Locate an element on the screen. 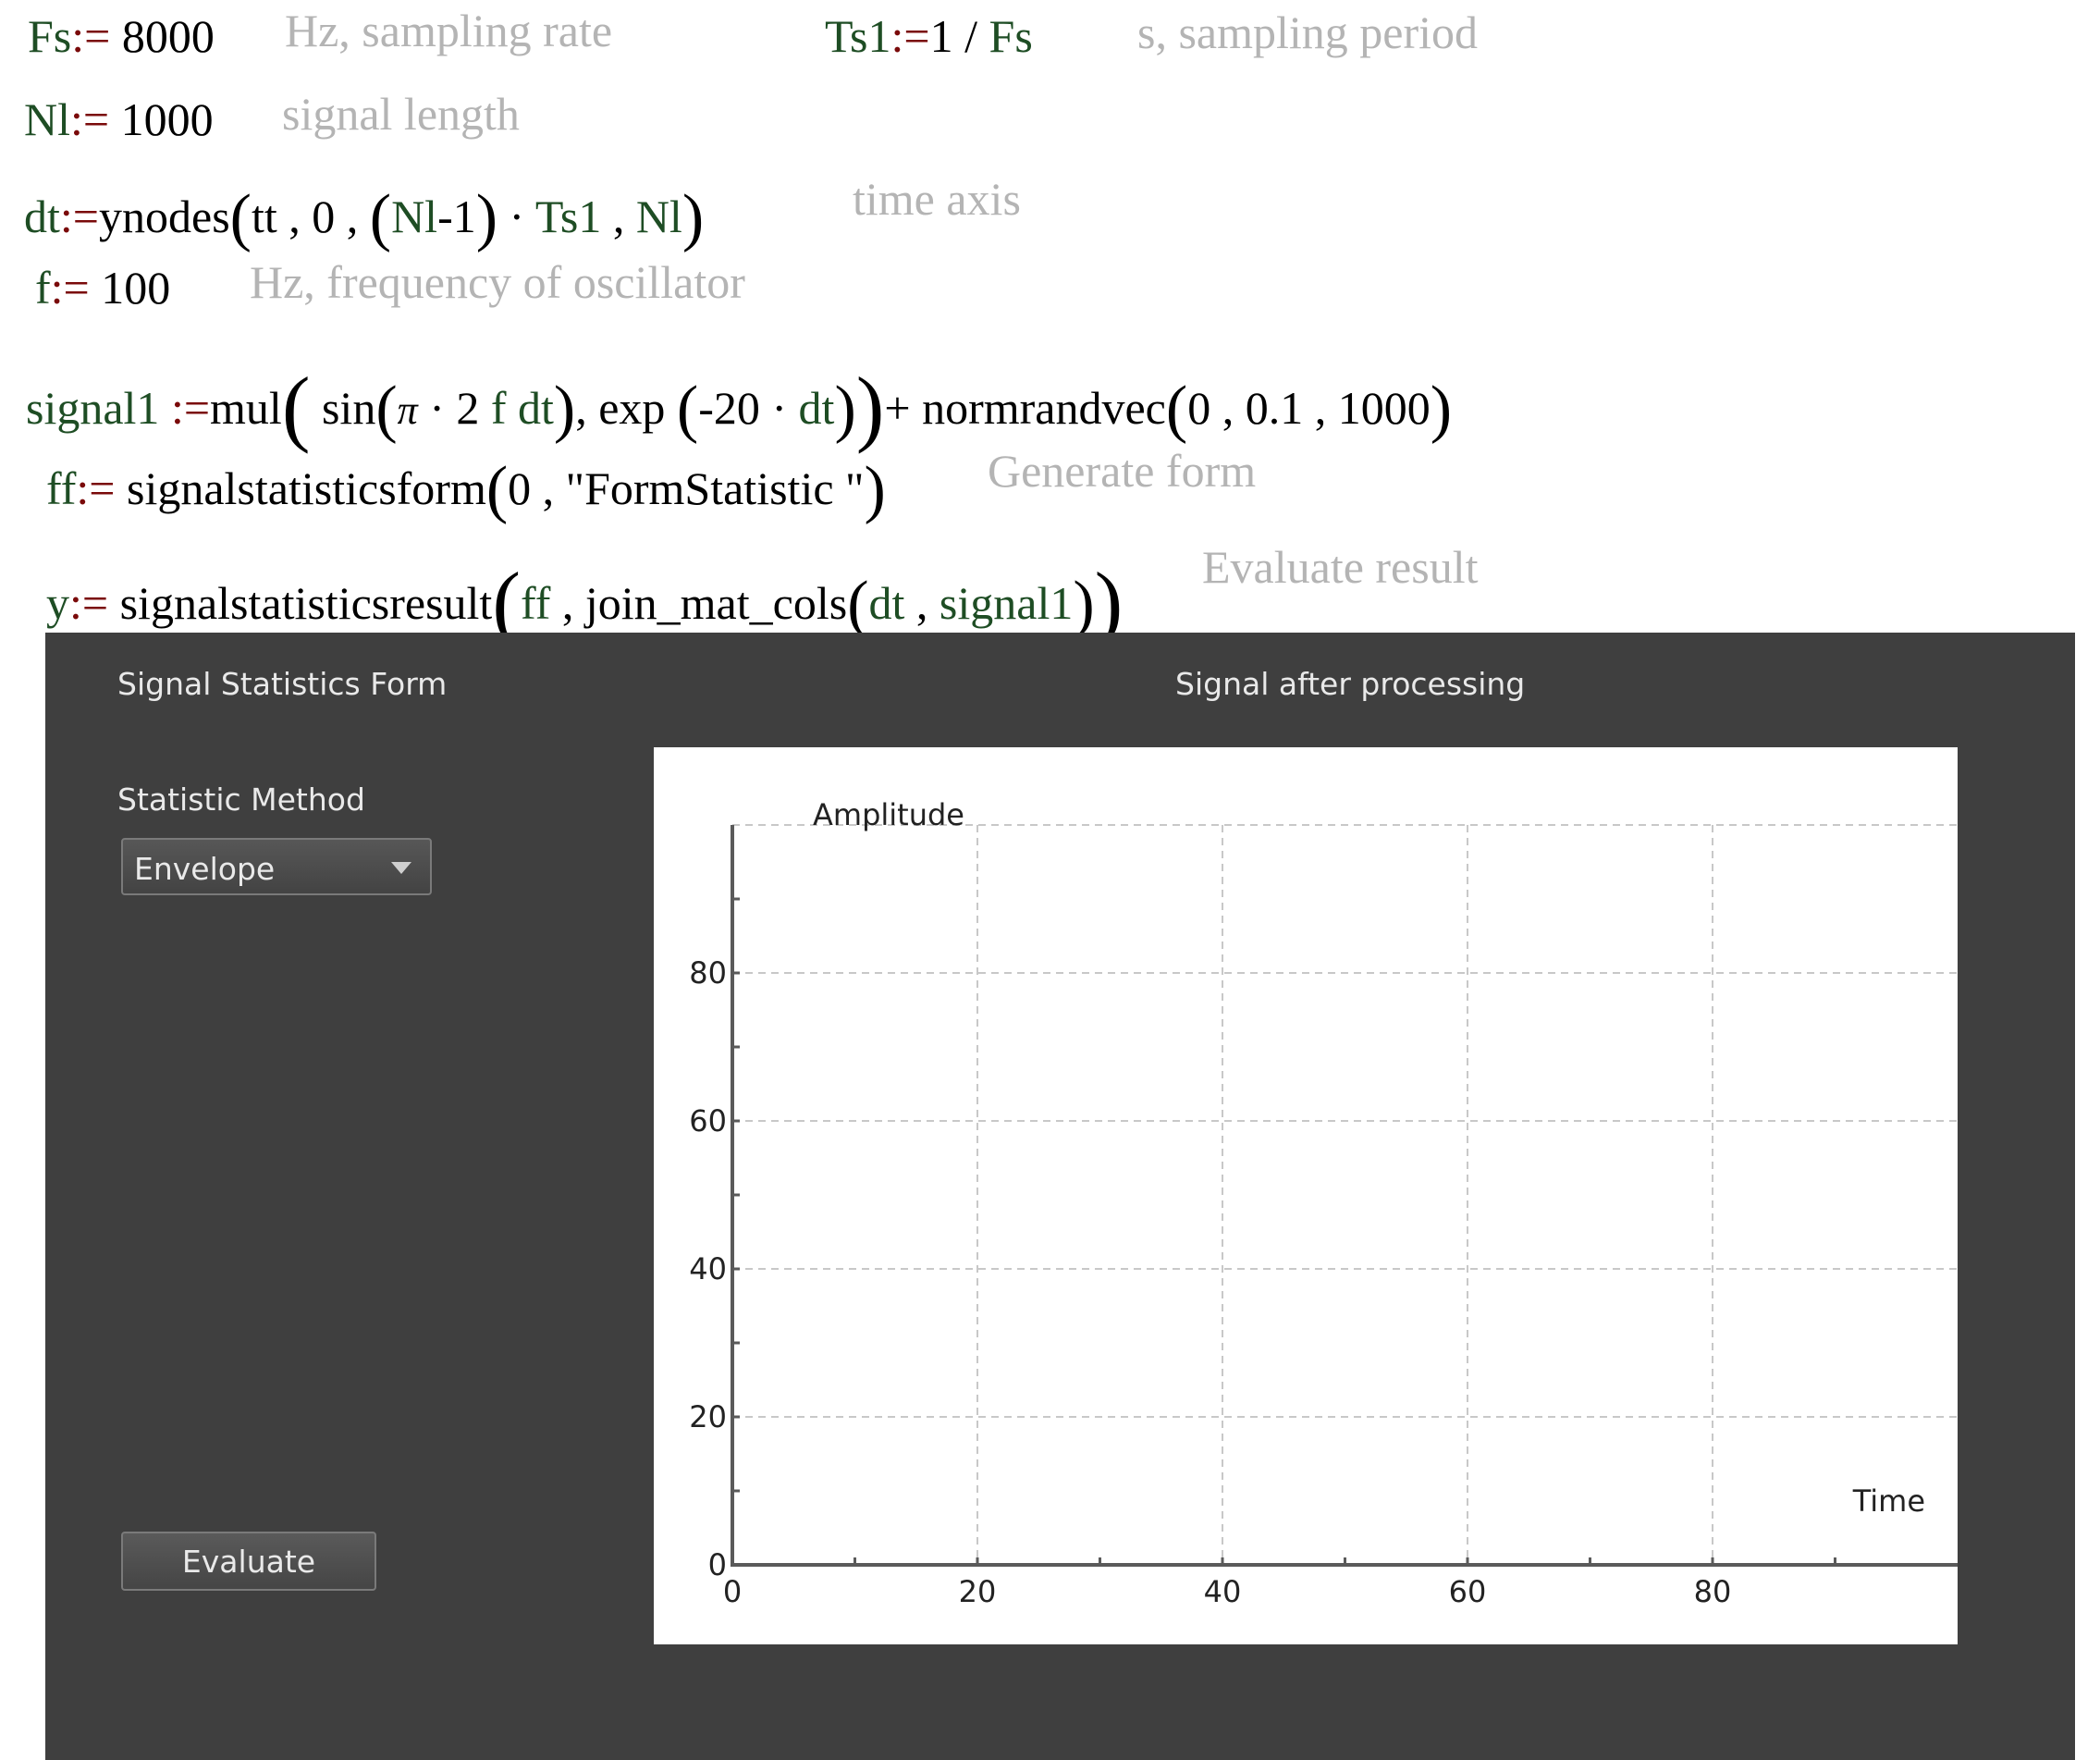 The height and width of the screenshot is (1760, 2100). y-axis-label: Amplitude is located at coordinates (888, 814).